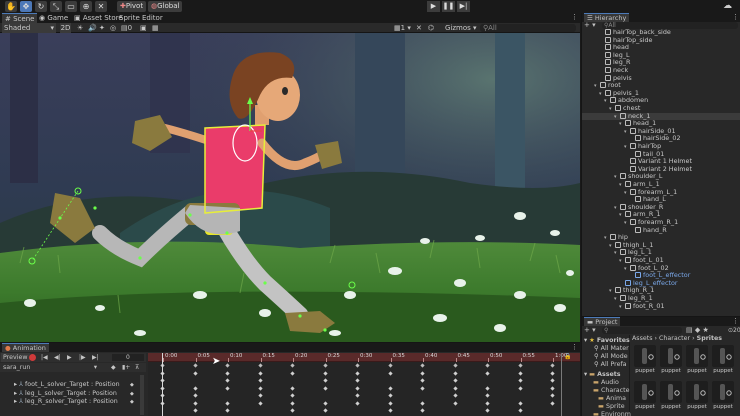 This screenshot has width=740, height=416. I want to click on gizmos-dropdown: Gizmos ▾, so click(461, 28).